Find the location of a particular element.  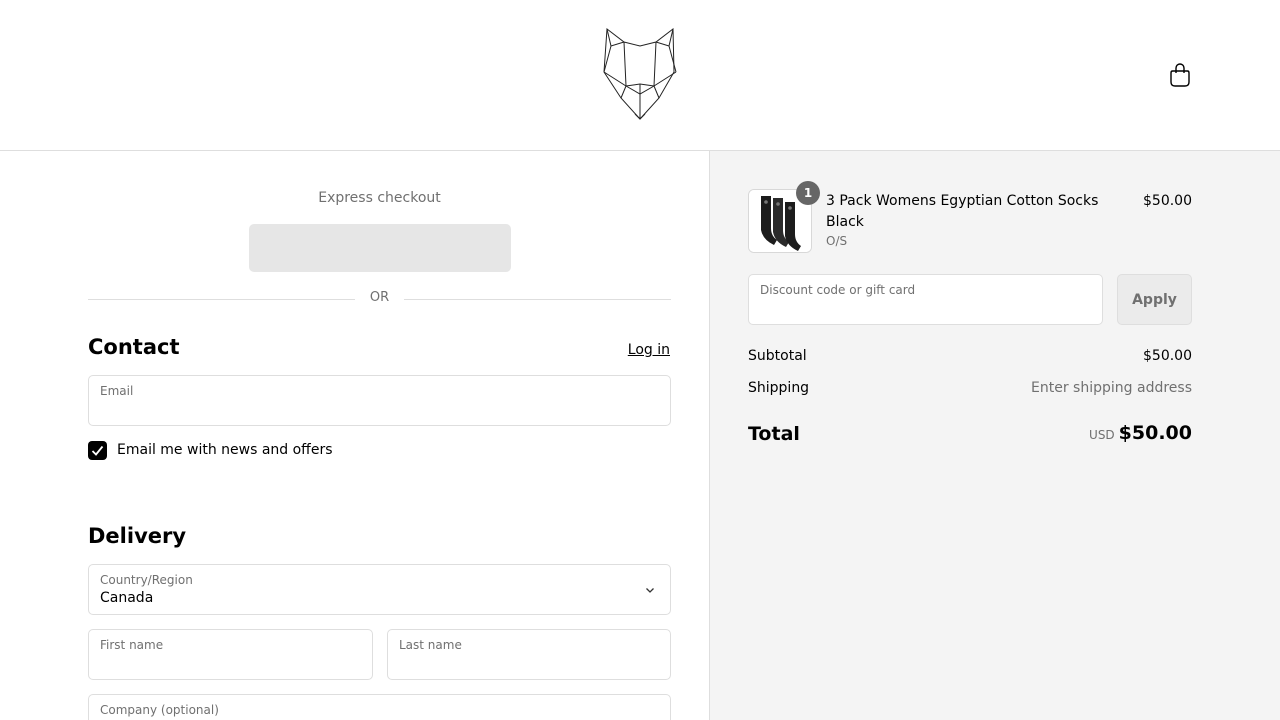

first-name-label: First name is located at coordinates (132, 645).